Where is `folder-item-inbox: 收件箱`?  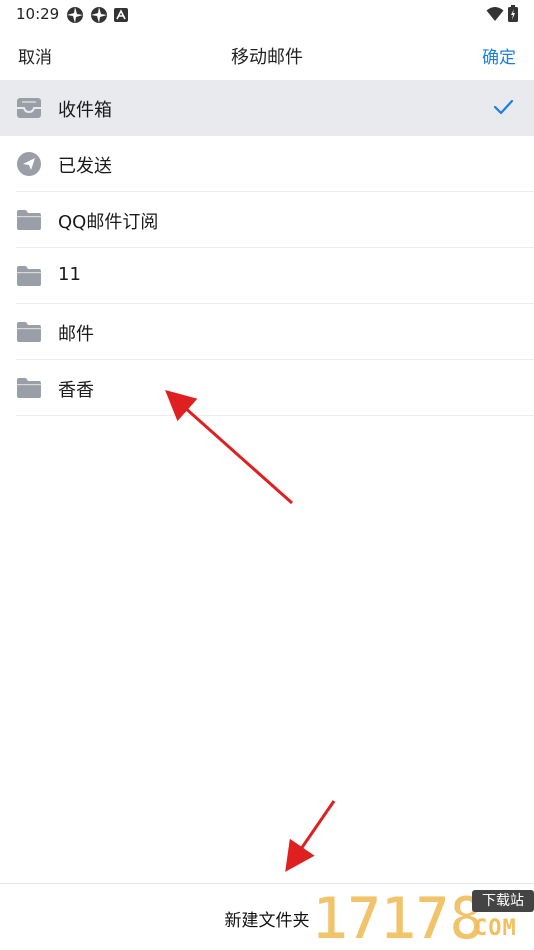 folder-item-inbox: 收件箱 is located at coordinates (267, 108).